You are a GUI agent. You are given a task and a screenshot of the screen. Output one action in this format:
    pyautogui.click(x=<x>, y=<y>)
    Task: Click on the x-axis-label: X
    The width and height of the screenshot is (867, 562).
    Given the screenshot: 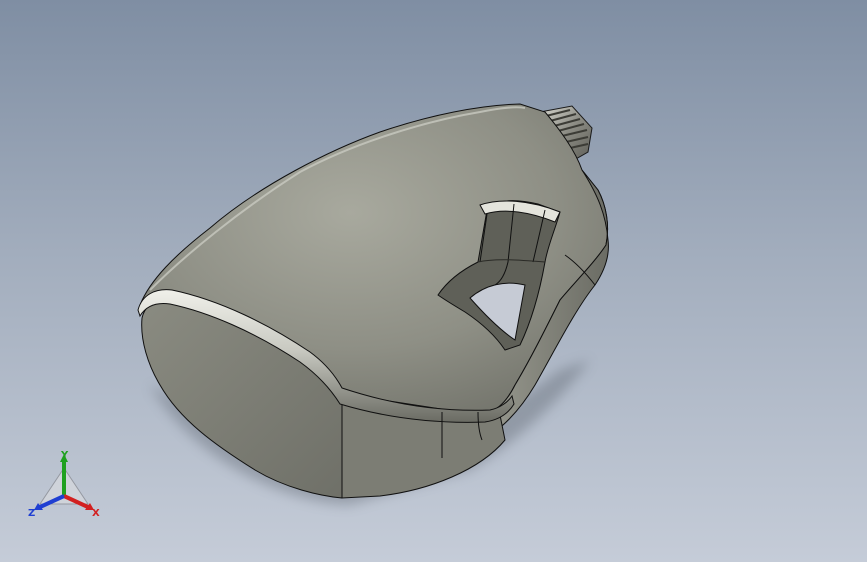 What is the action you would take?
    pyautogui.click(x=96, y=513)
    